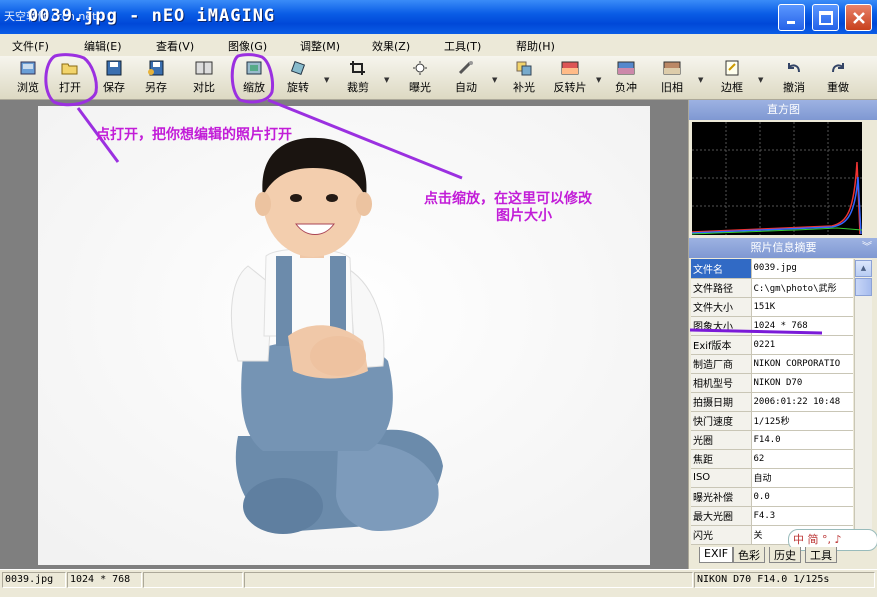 This screenshot has width=877, height=597. I want to click on open-folder-icon, so click(69, 69).